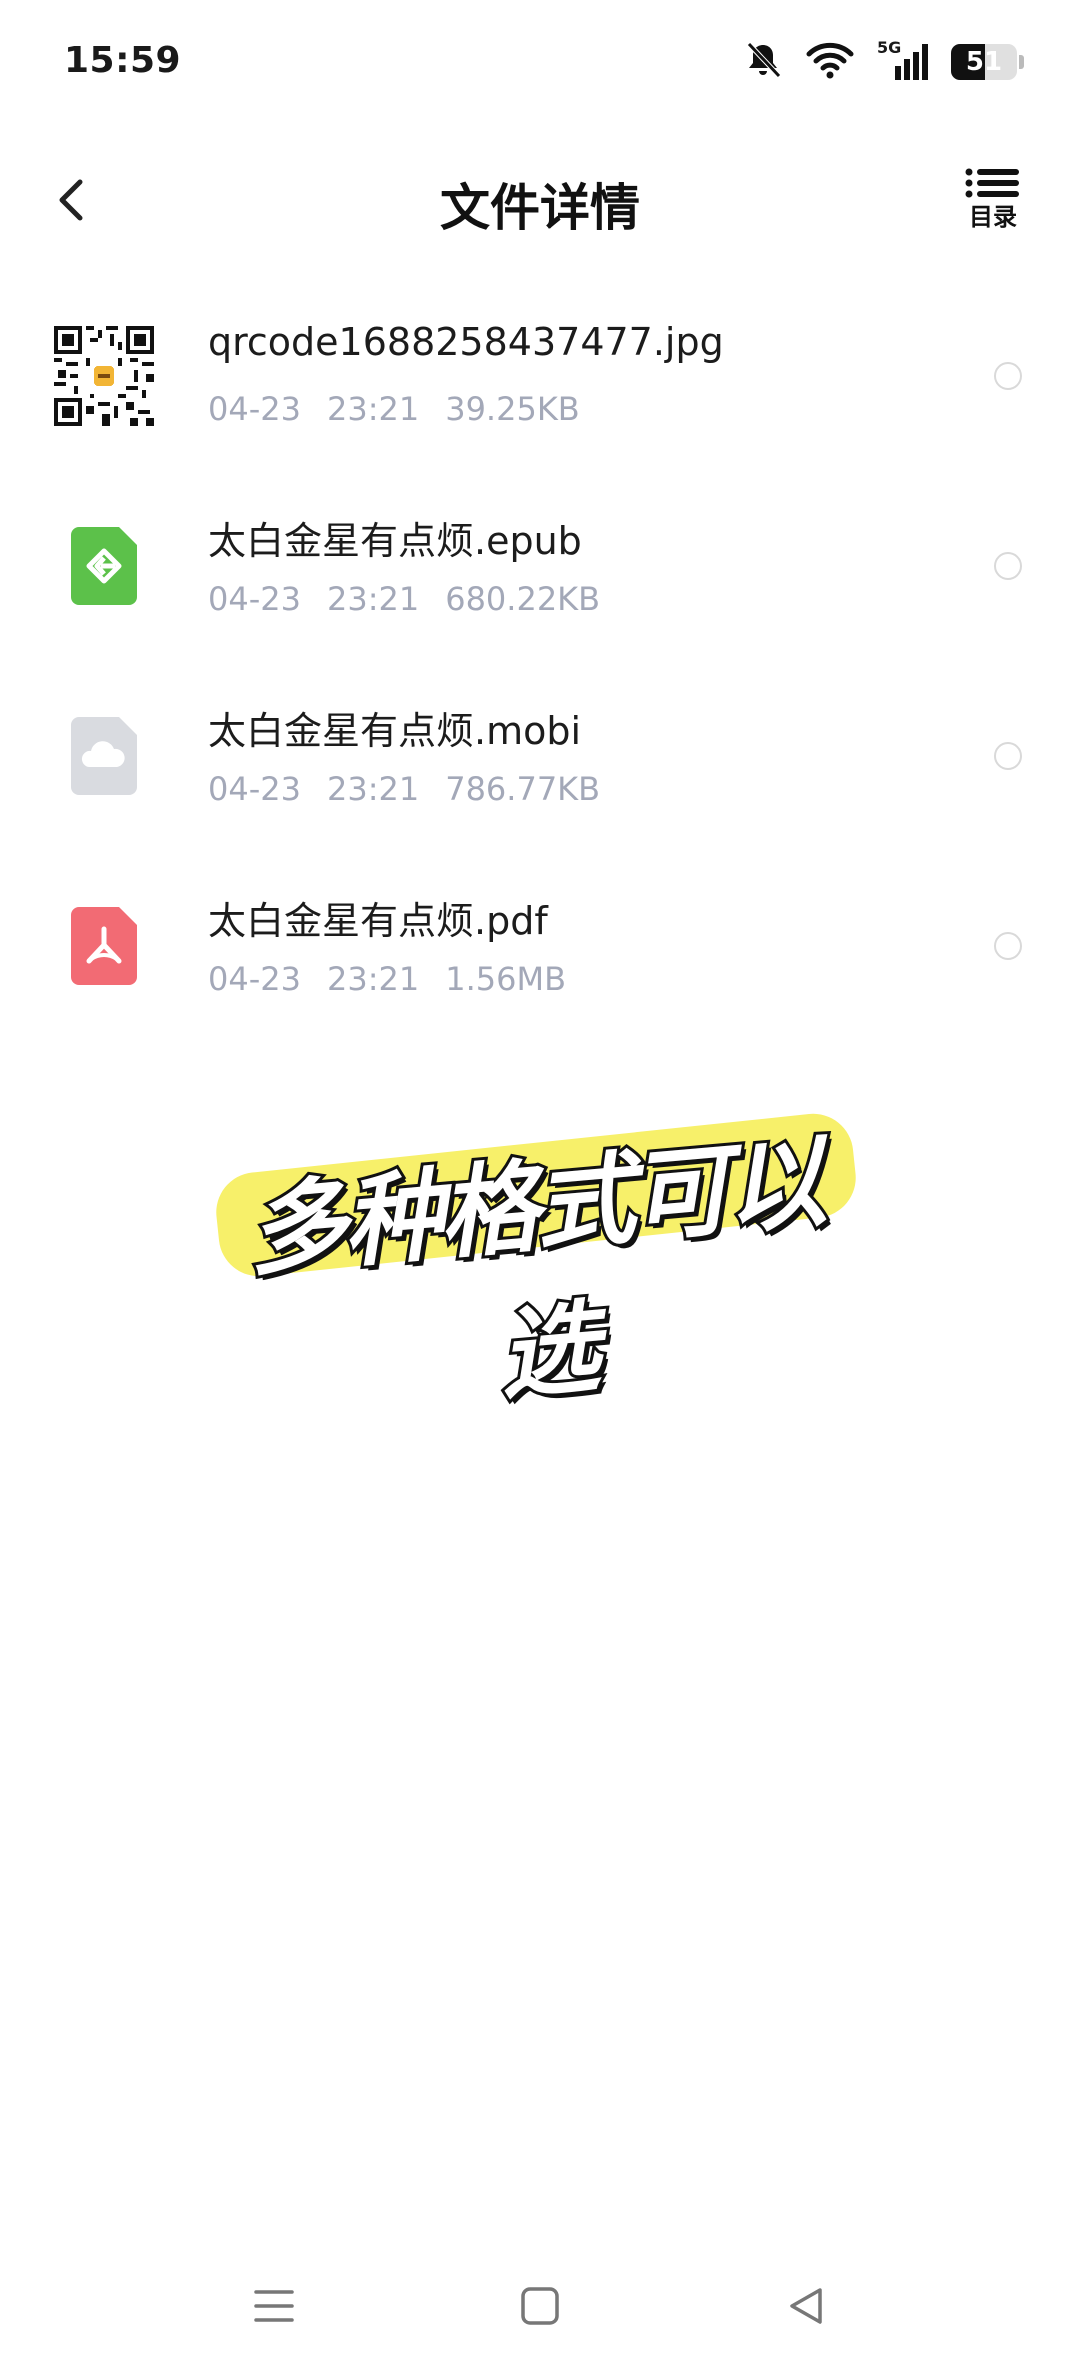 This screenshot has height=2376, width=1080. I want to click on cloud-file-icon, so click(104, 756).